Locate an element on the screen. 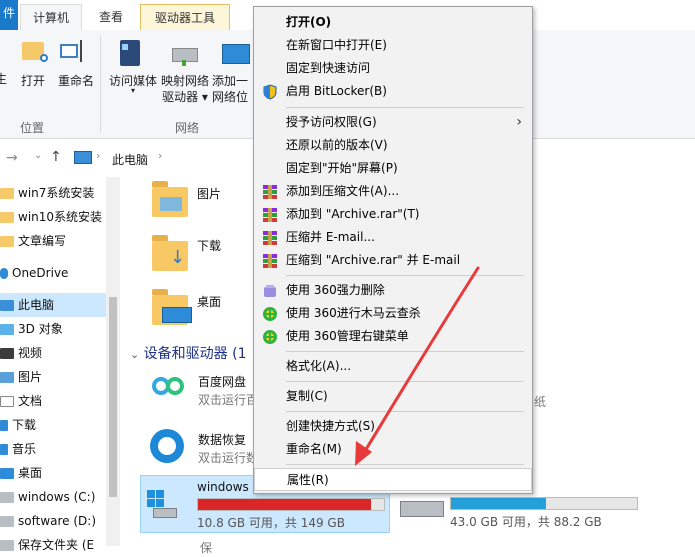 The image size is (695, 557). drive-name: windows is located at coordinates (223, 487).